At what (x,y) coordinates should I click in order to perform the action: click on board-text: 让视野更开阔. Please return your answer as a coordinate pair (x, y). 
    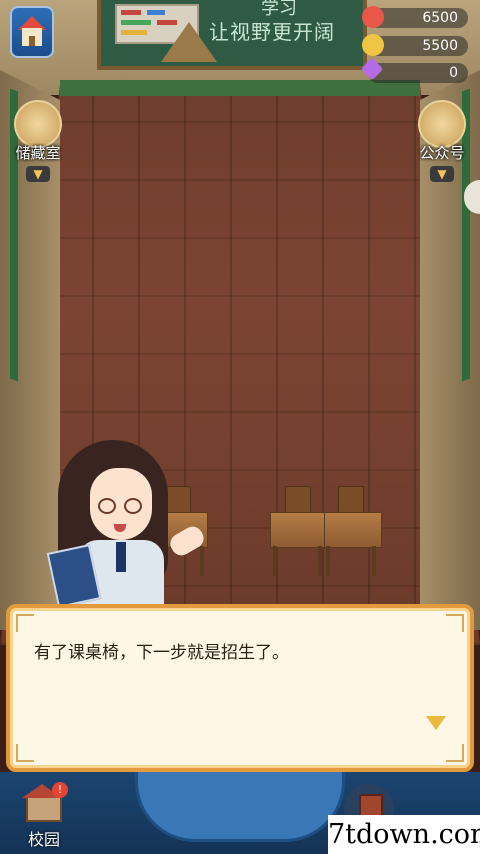
    Looking at the image, I should click on (272, 32).